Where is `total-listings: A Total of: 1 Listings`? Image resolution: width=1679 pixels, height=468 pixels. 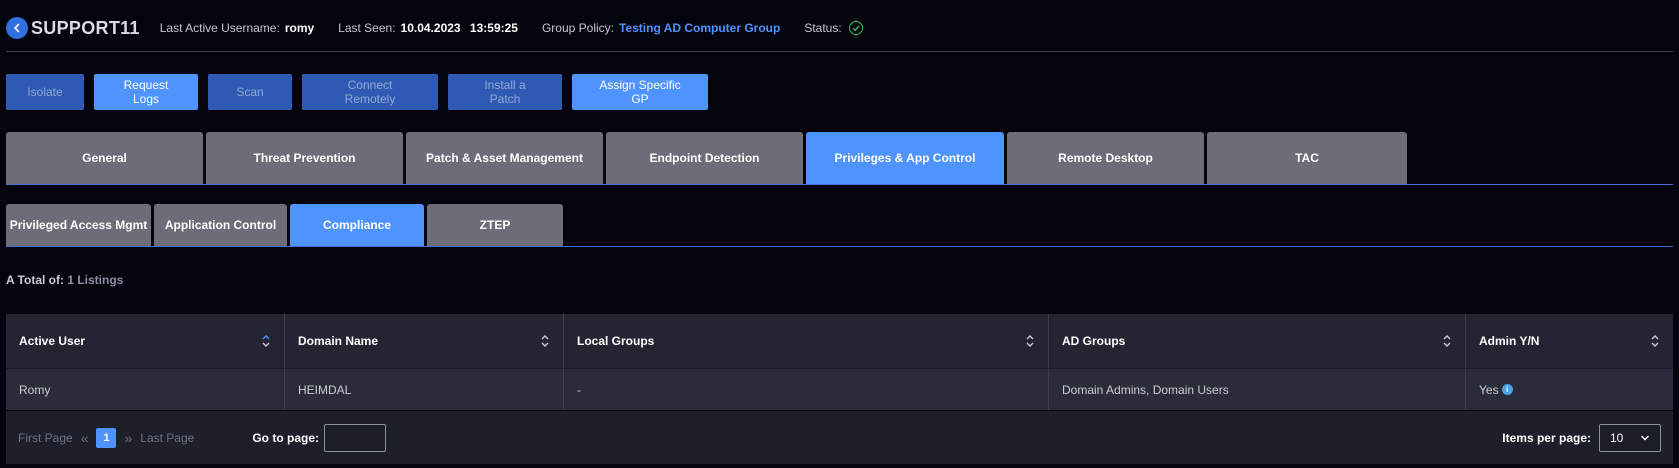
total-listings: A Total of: 1 Listings is located at coordinates (64, 280).